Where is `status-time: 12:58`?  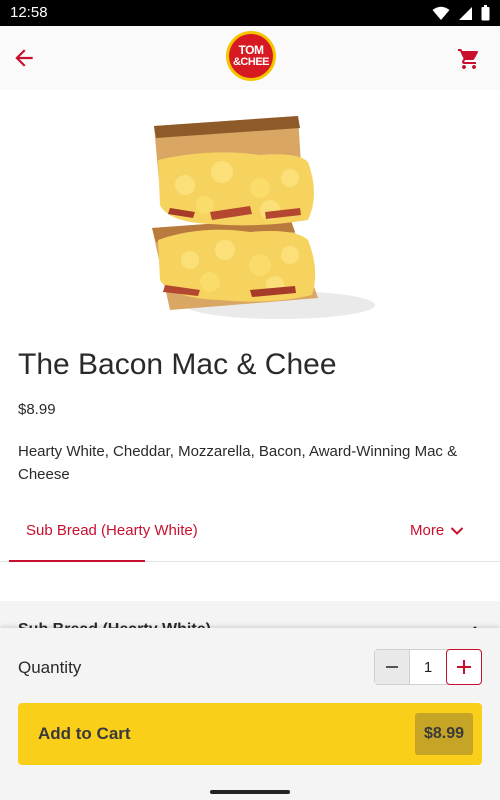
status-time: 12:58 is located at coordinates (29, 12).